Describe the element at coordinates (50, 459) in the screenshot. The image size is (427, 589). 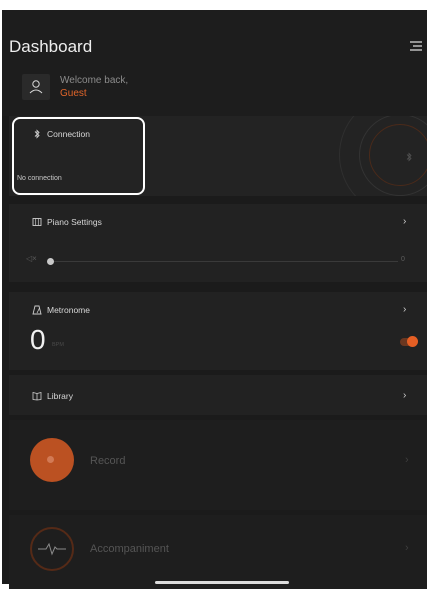
I see `record-icon` at that location.